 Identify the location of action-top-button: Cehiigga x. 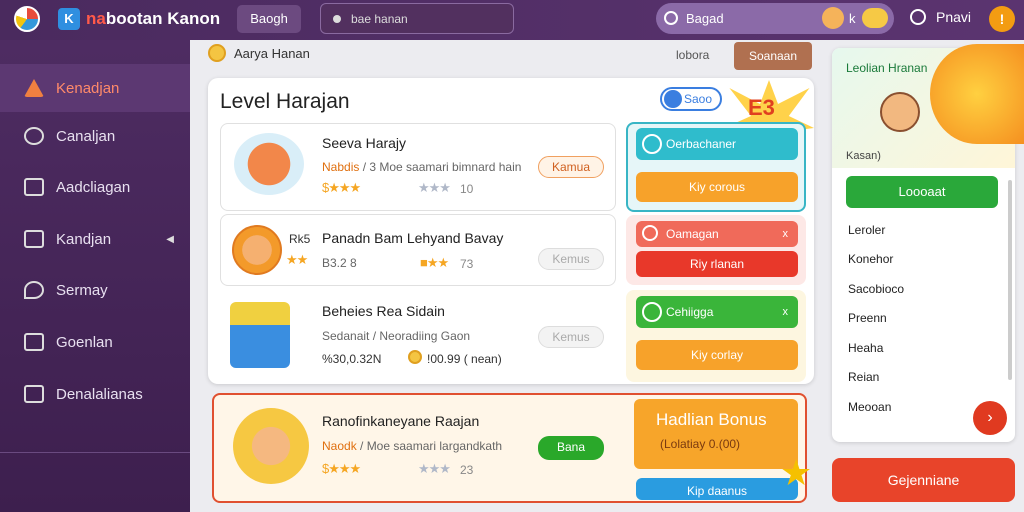
(717, 312).